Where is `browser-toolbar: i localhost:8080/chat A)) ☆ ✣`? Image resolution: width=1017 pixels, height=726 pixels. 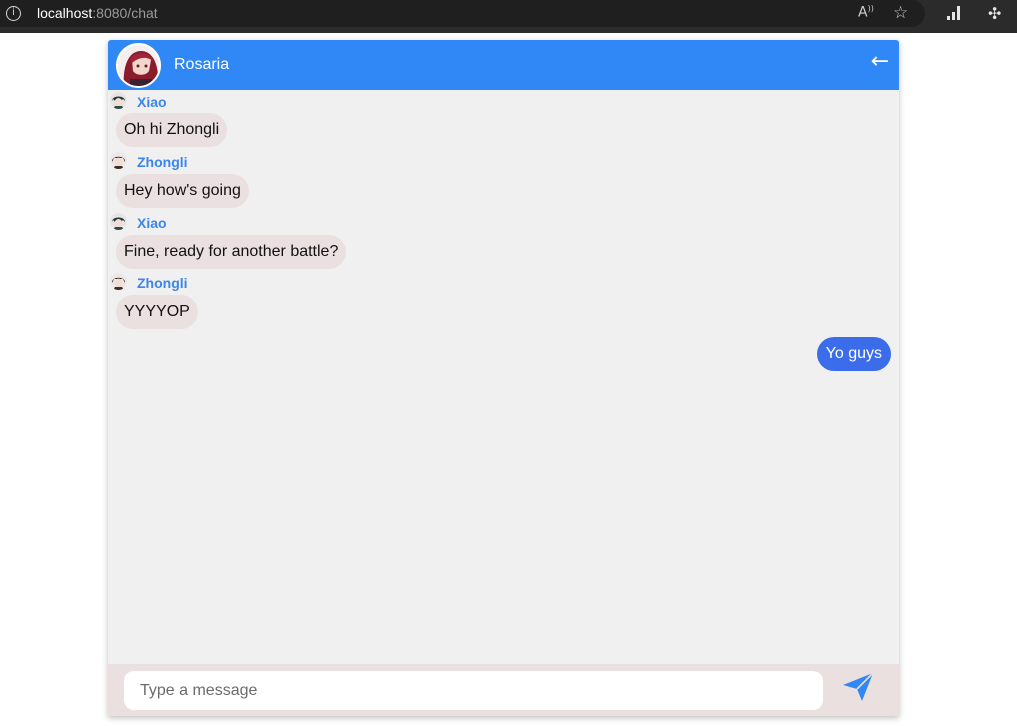
browser-toolbar: i localhost:8080/chat A)) ☆ ✣ is located at coordinates (508, 16).